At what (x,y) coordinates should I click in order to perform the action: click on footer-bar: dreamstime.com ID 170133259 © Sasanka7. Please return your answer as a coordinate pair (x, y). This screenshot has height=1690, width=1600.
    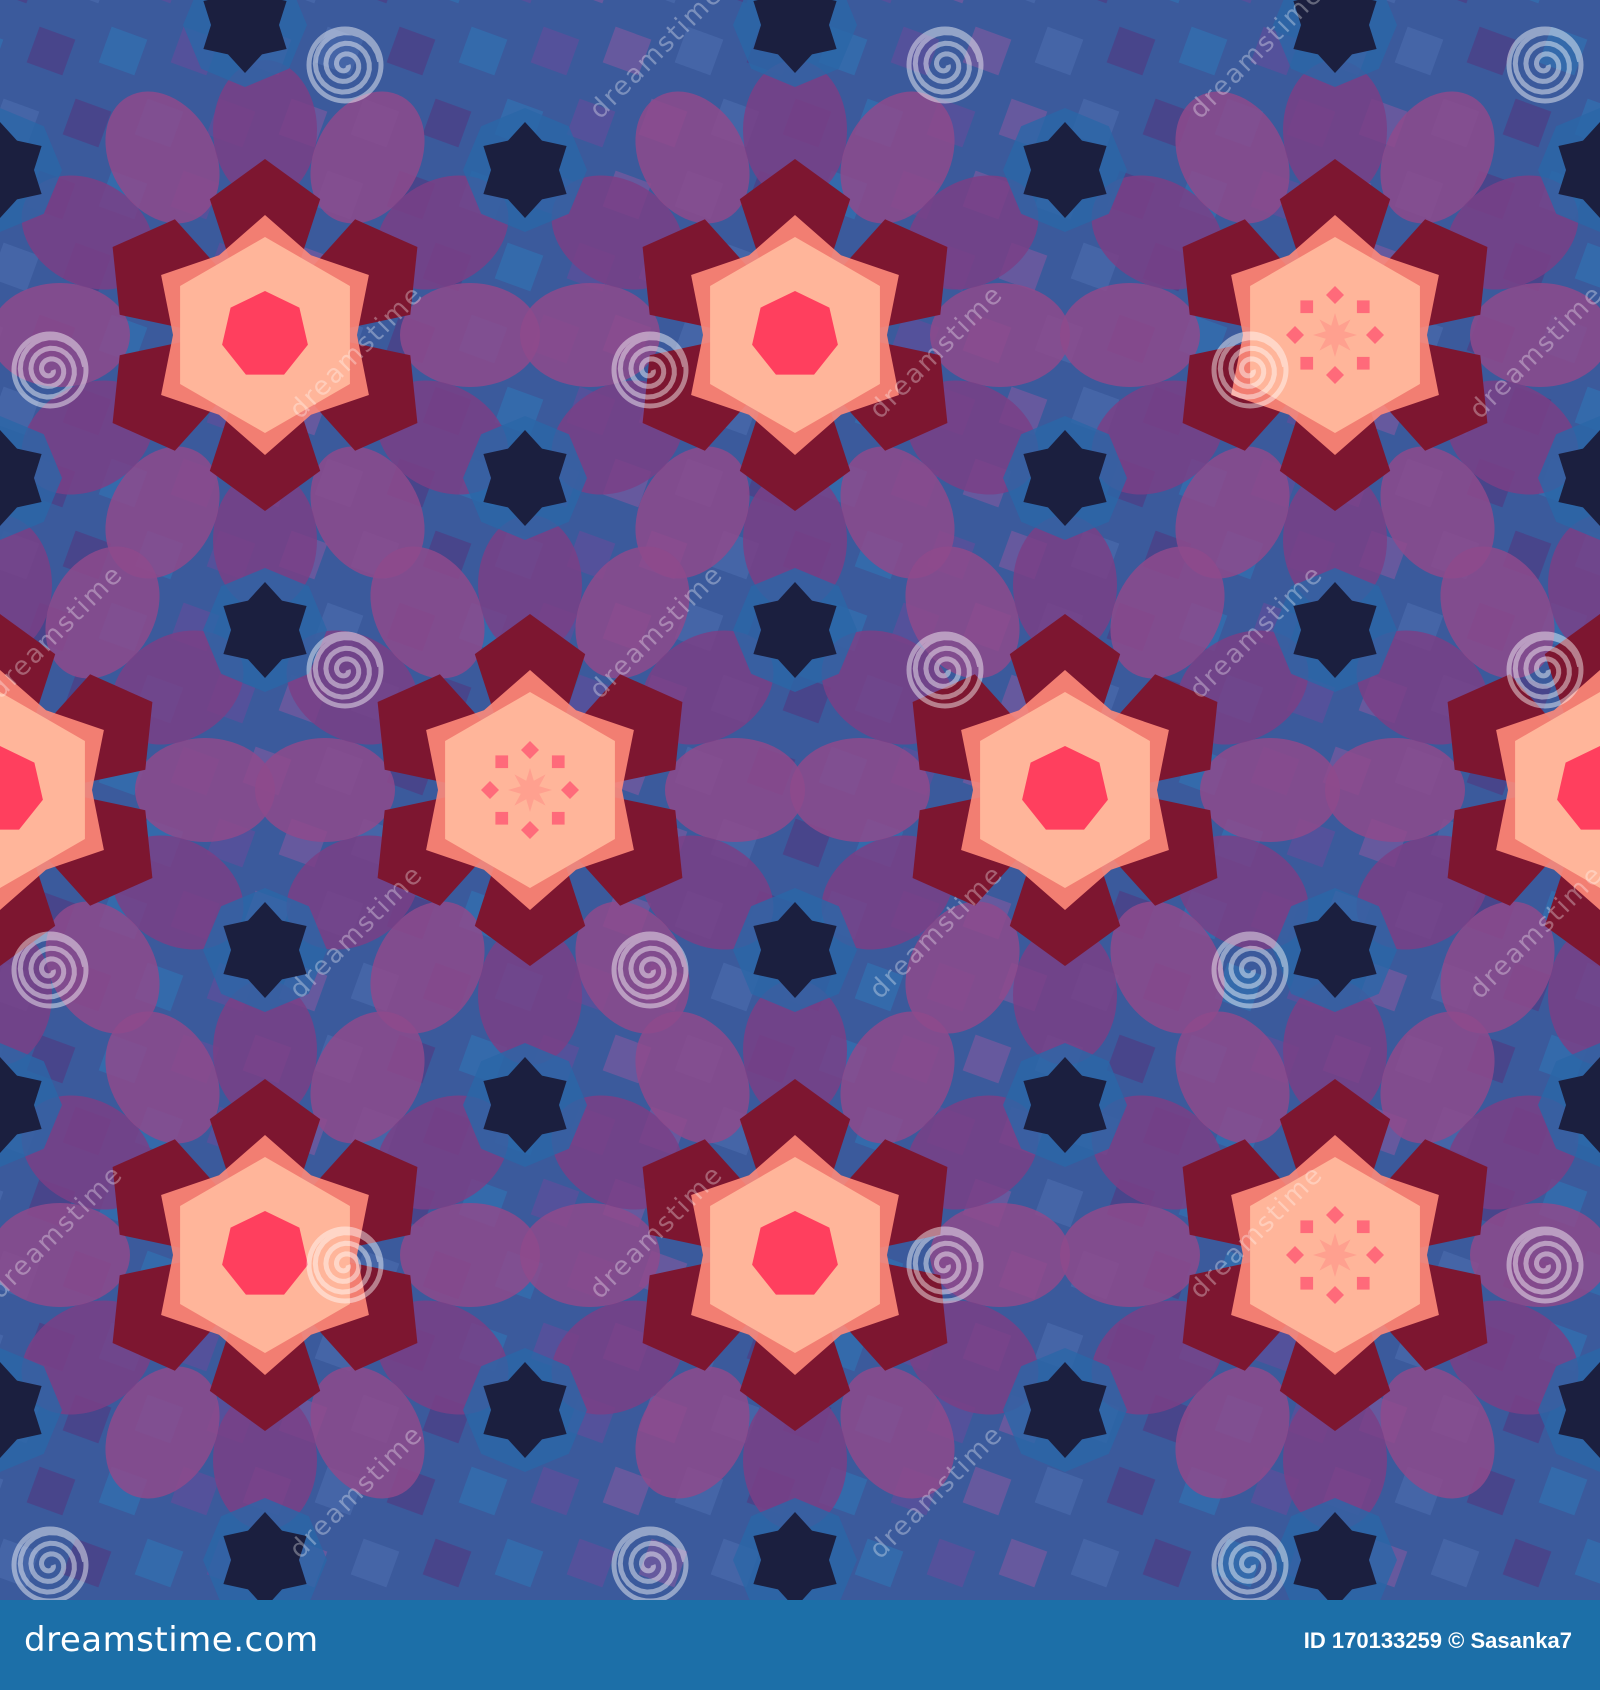
    Looking at the image, I should click on (800, 1645).